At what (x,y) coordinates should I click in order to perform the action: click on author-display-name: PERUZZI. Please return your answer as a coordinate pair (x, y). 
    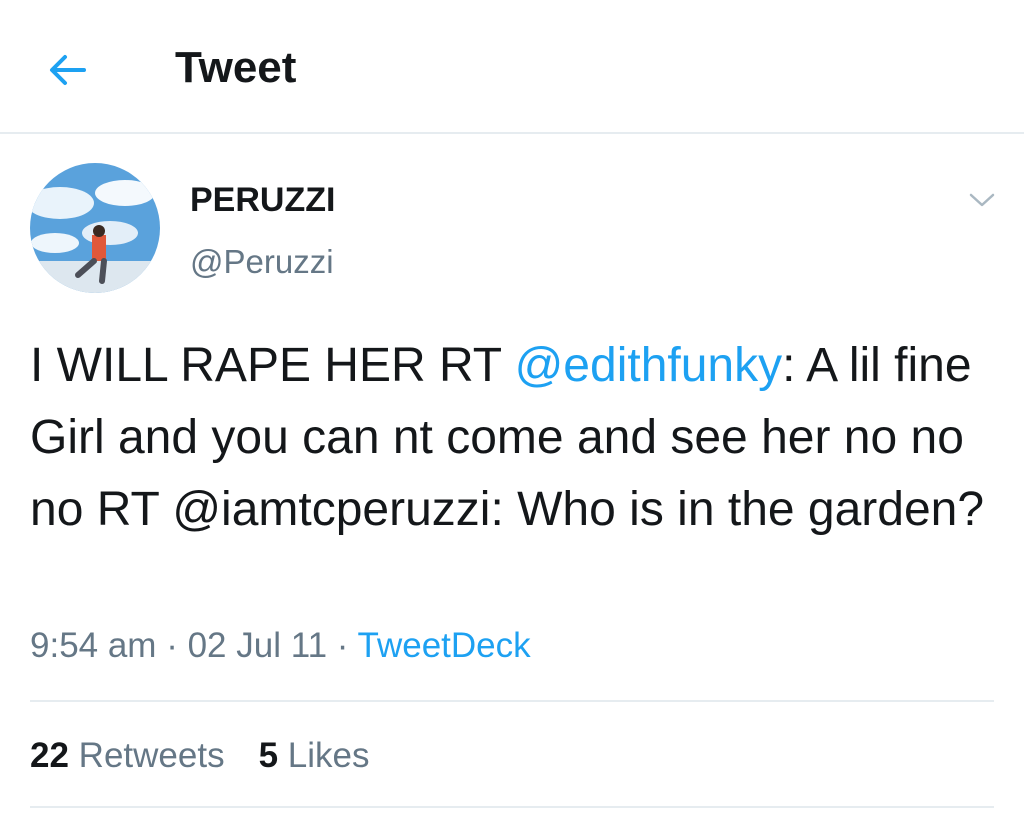
    Looking at the image, I should click on (262, 200).